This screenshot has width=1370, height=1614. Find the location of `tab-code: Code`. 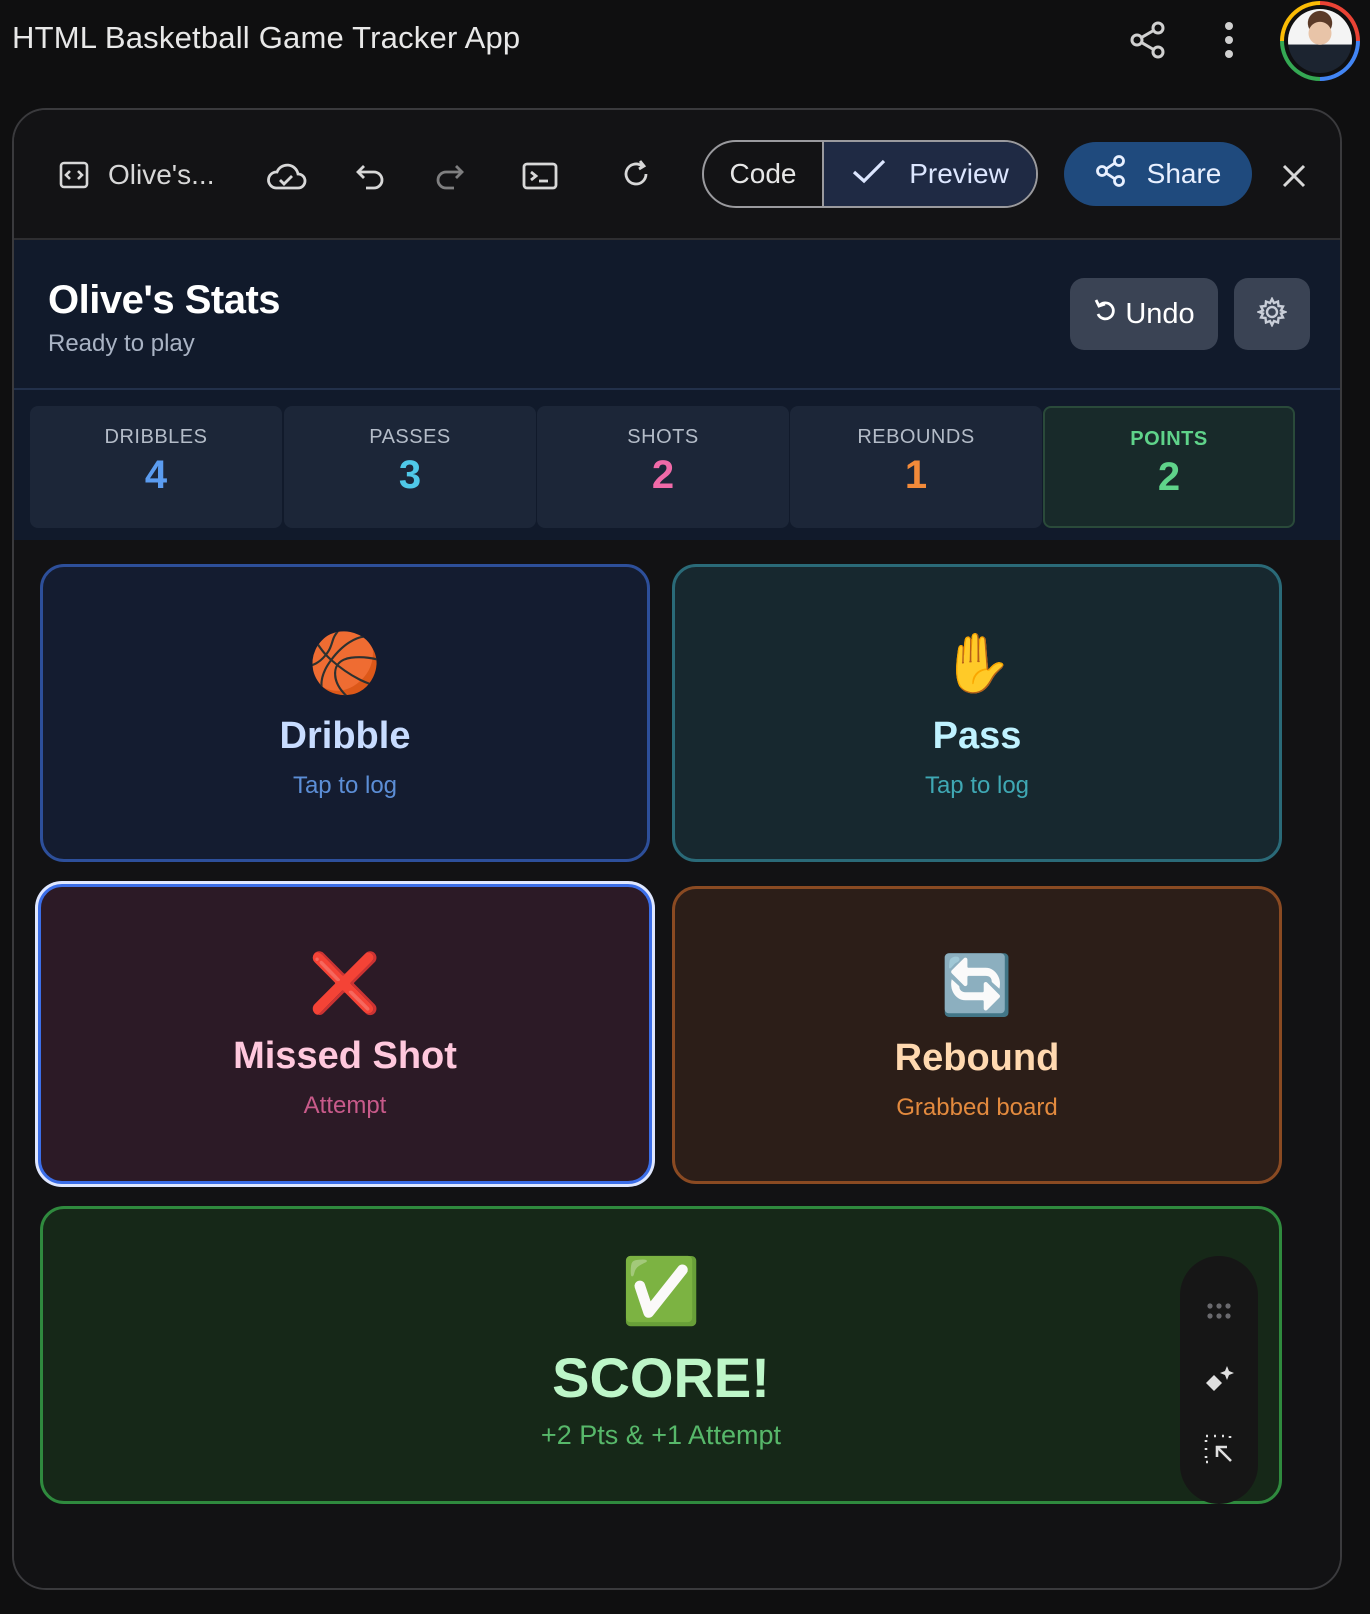

tab-code: Code is located at coordinates (764, 174).